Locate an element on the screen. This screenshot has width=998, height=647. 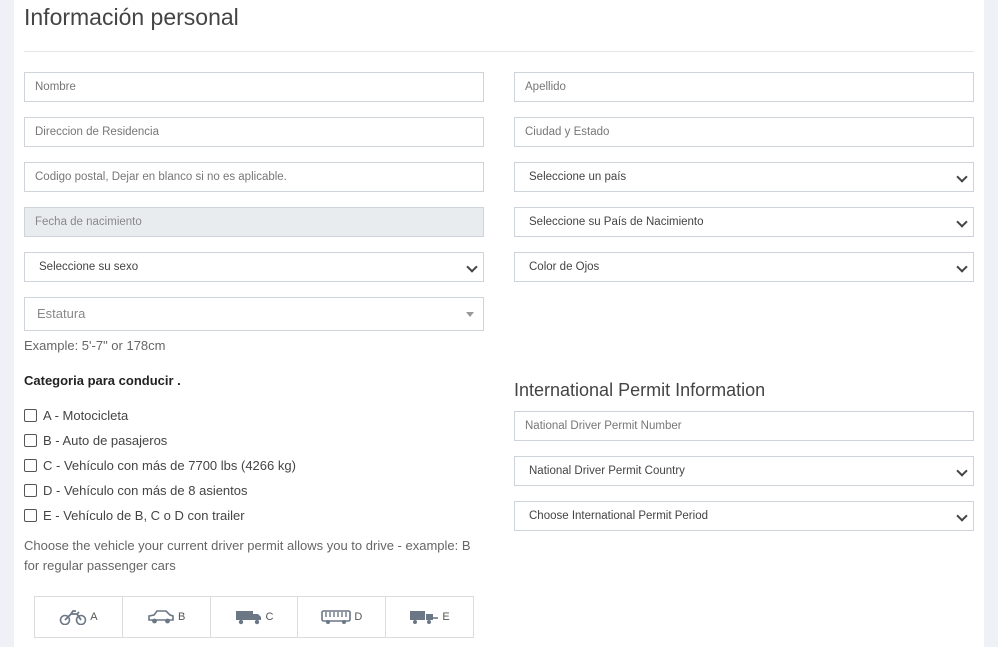
sexo-select-value: Seleccione su sexo is located at coordinates (89, 267).